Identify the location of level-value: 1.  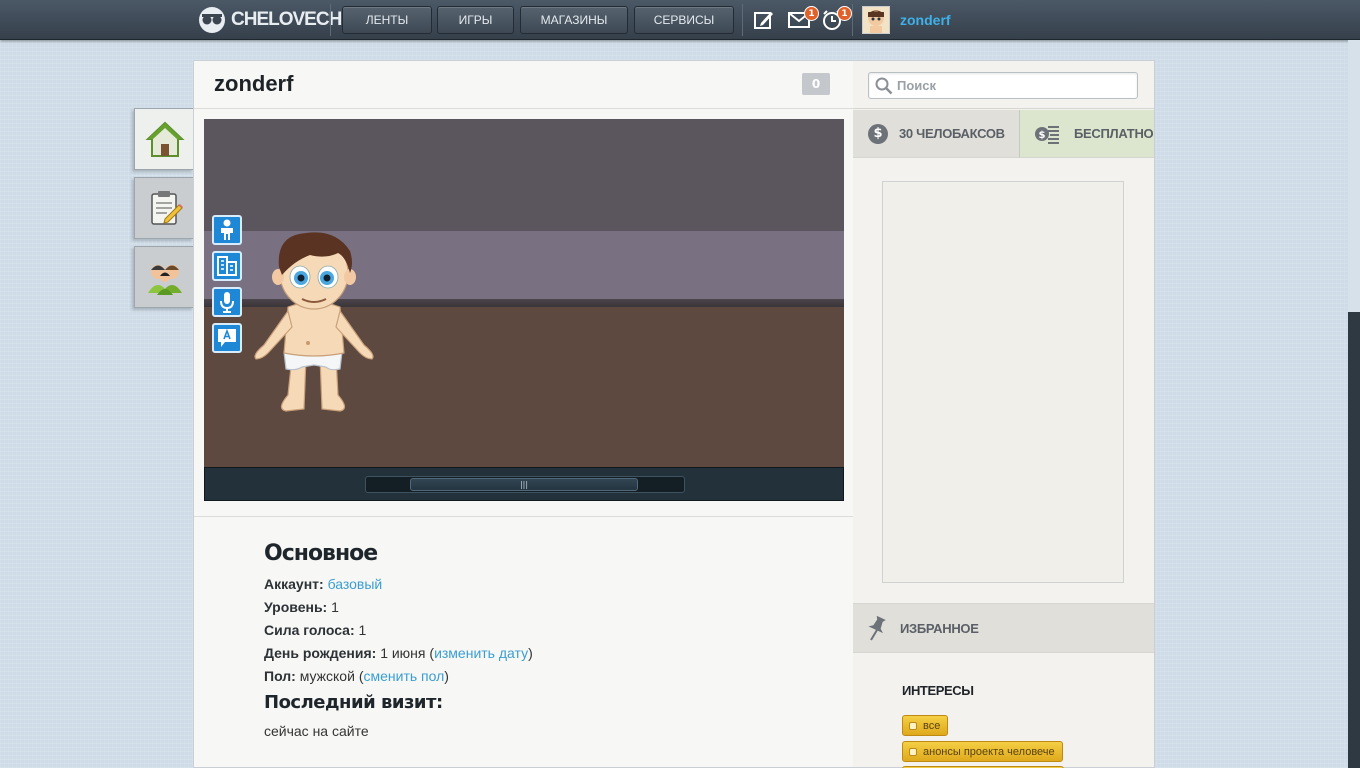
(335, 607).